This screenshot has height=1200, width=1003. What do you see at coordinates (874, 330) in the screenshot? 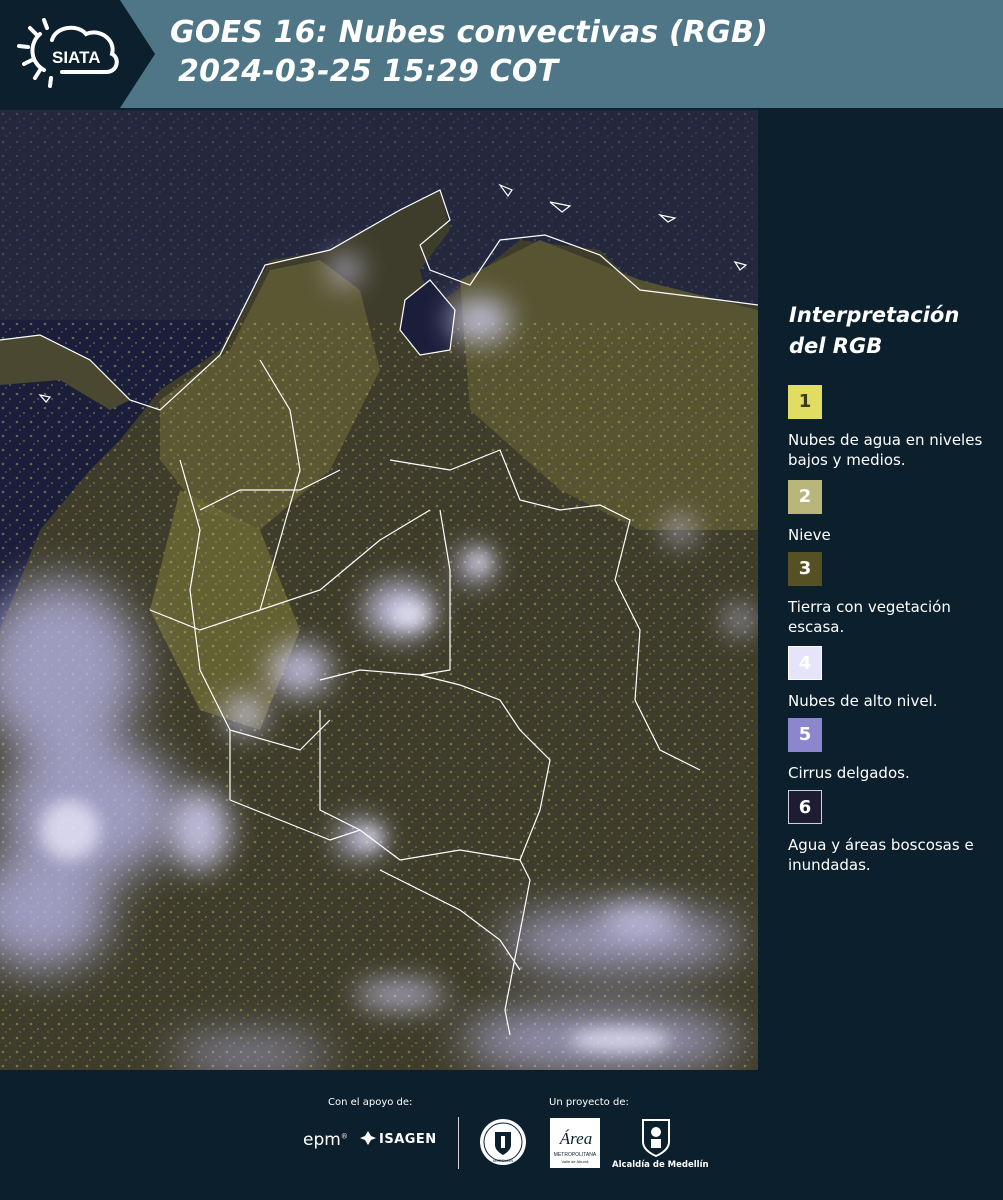
I see `legend-title: Interpretación del RGB` at bounding box center [874, 330].